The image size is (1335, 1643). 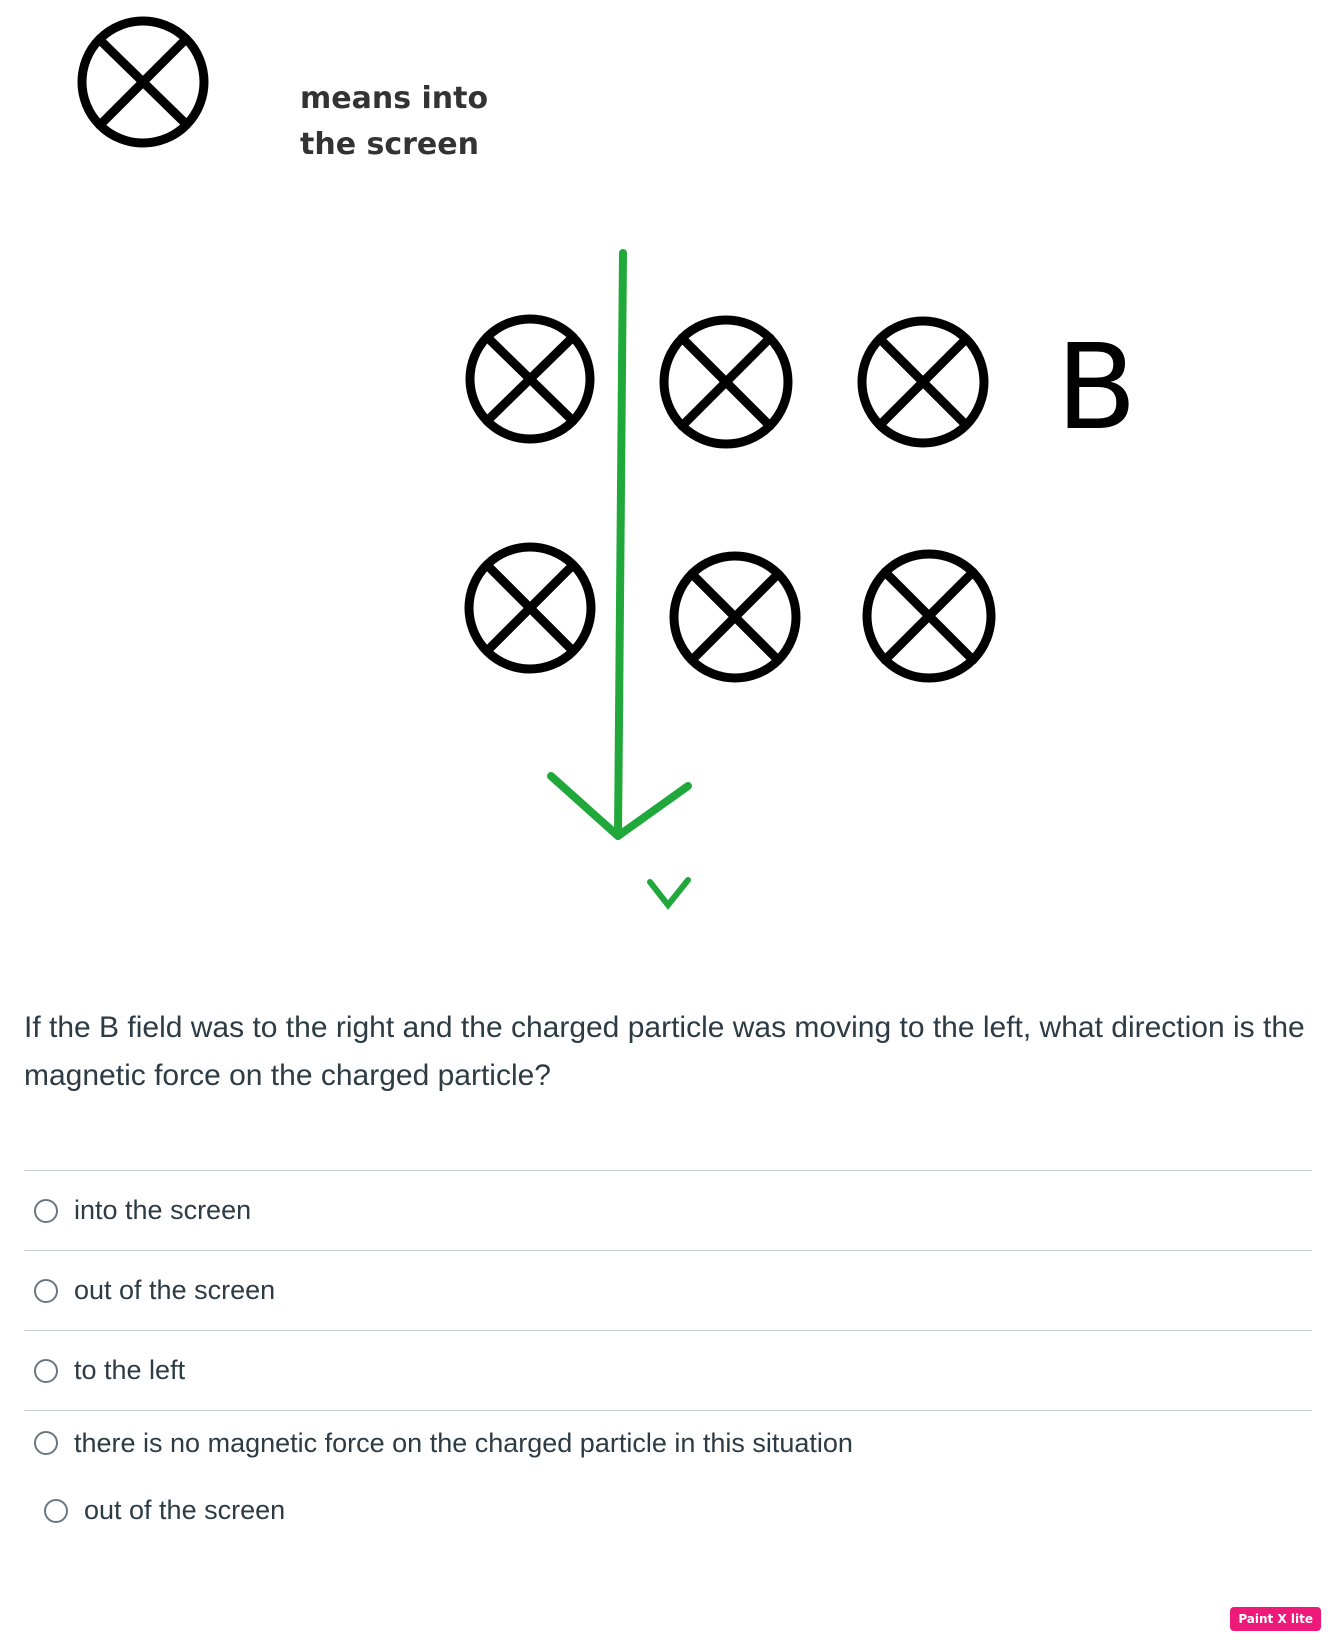 What do you see at coordinates (1275, 1619) in the screenshot?
I see `watermark-badge: Paint X lite` at bounding box center [1275, 1619].